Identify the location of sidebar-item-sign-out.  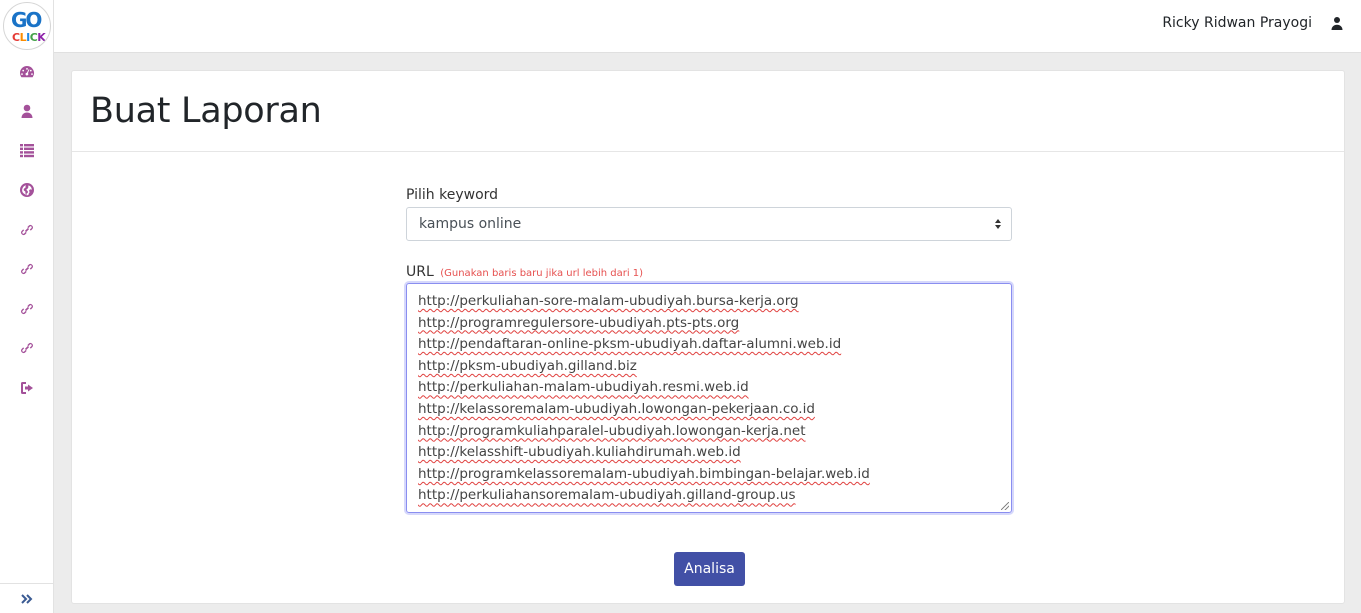
(27, 388).